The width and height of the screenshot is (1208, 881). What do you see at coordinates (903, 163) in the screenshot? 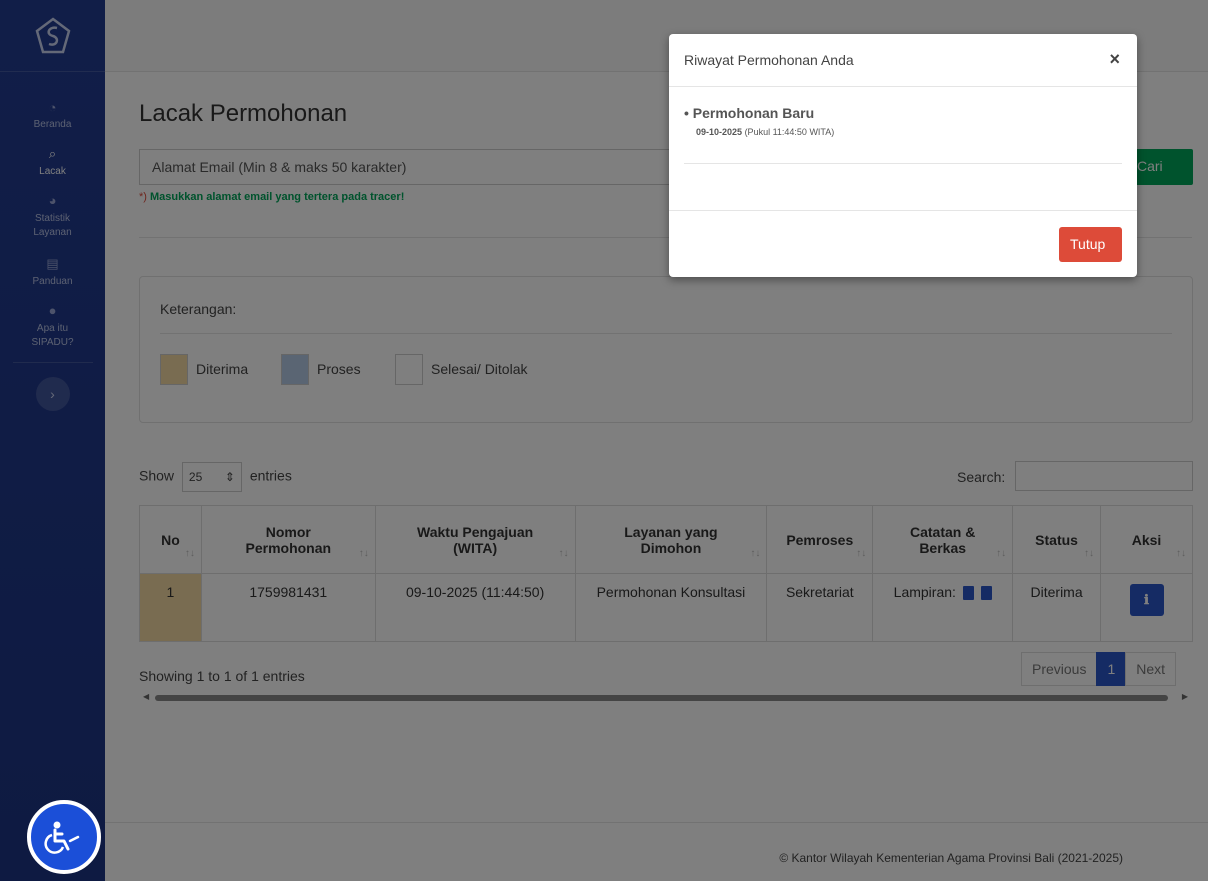
I see `divider` at bounding box center [903, 163].